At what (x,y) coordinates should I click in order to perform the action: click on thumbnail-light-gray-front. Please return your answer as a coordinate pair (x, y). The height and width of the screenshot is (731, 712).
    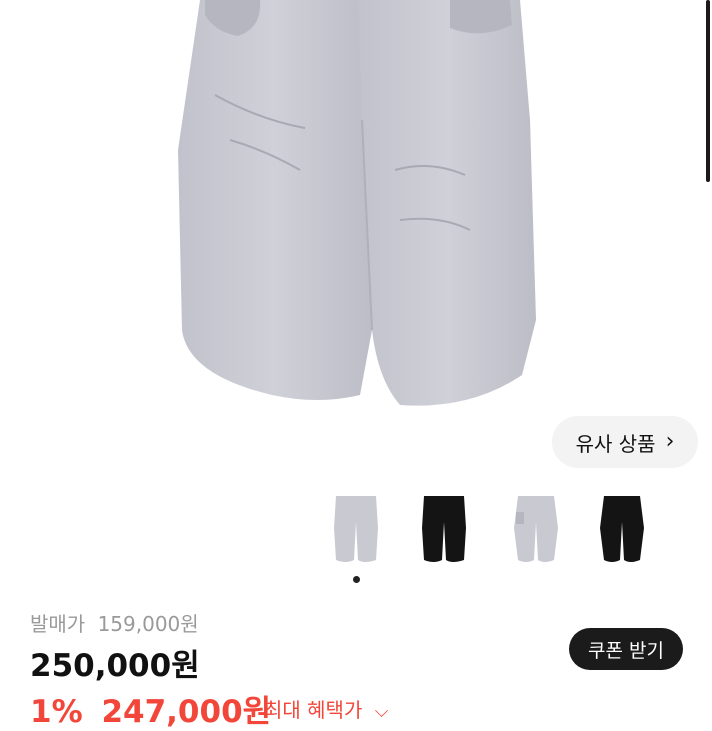
    Looking at the image, I should click on (356, 528).